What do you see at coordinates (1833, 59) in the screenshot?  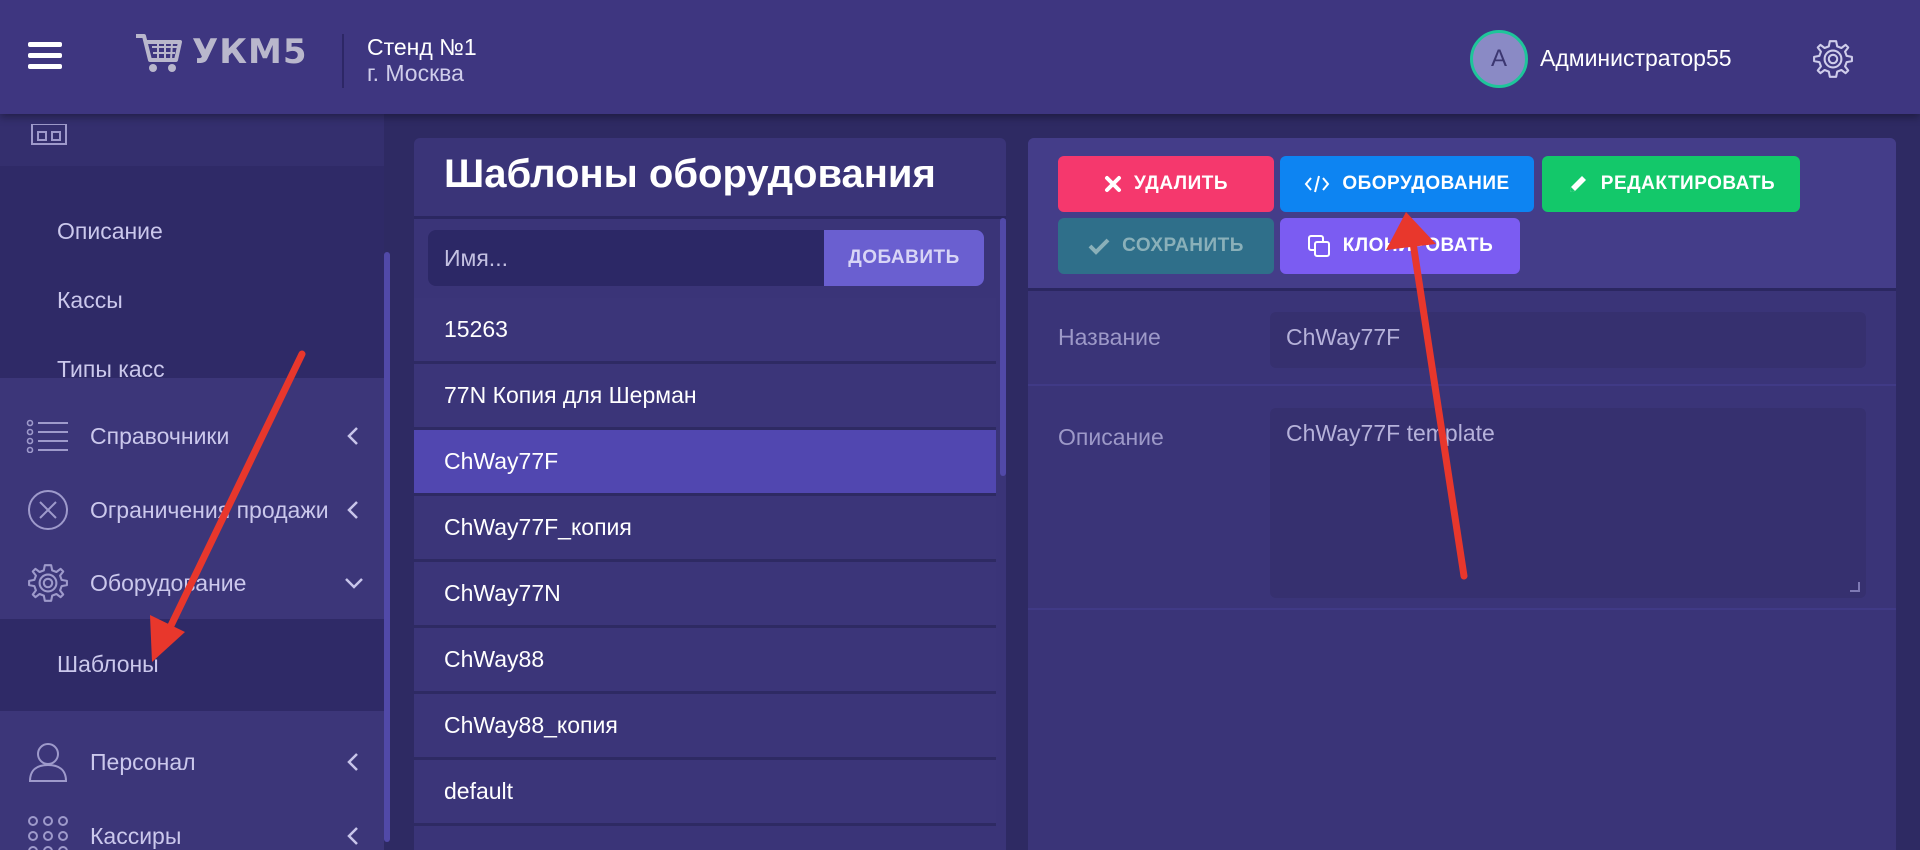 I see `settings-gear-icon` at bounding box center [1833, 59].